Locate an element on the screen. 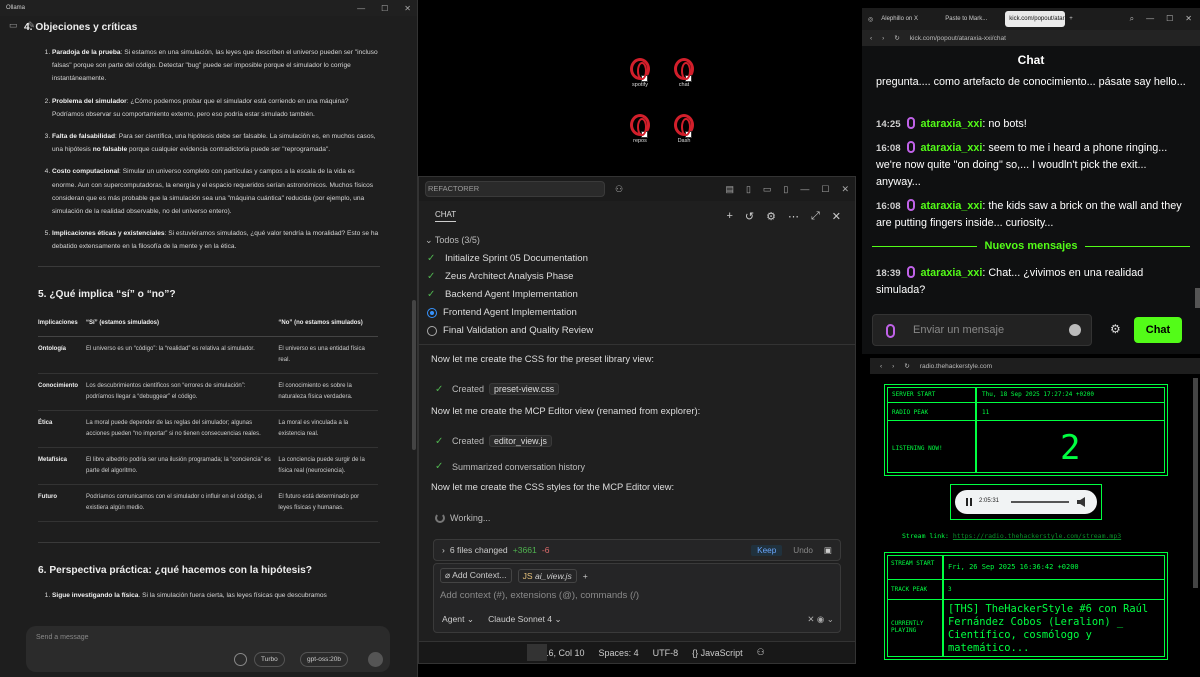 This screenshot has height=677, width=1200. listening-label: LISTENING NOW! is located at coordinates (917, 448).